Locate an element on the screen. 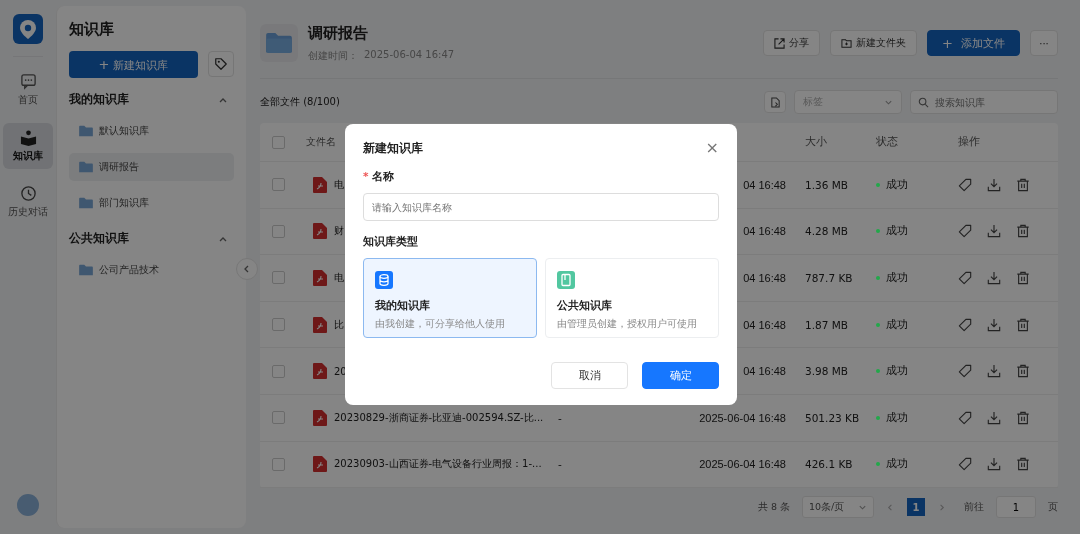  add-file-button: + 添加文件 is located at coordinates (973, 43).